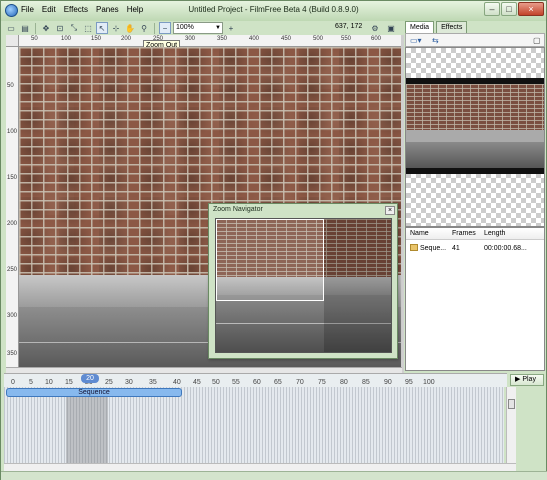 This screenshot has height=480, width=547. I want to click on render-icon: ⚙, so click(375, 28).